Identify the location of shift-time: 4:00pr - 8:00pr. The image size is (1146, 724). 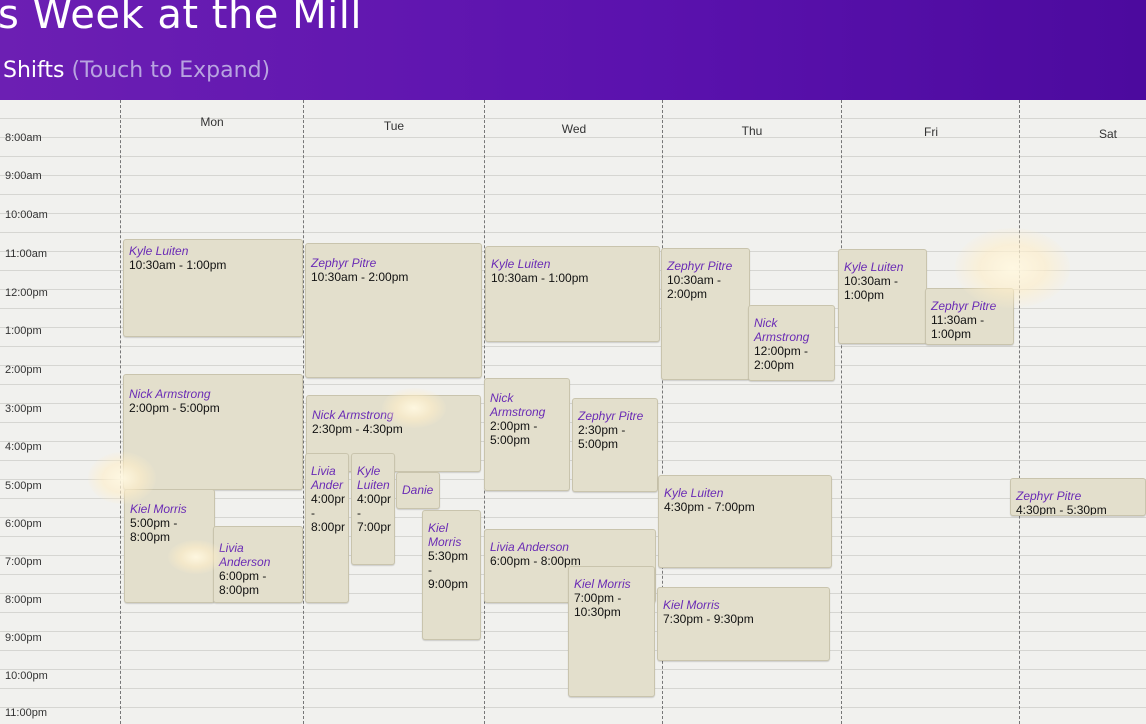
(328, 513).